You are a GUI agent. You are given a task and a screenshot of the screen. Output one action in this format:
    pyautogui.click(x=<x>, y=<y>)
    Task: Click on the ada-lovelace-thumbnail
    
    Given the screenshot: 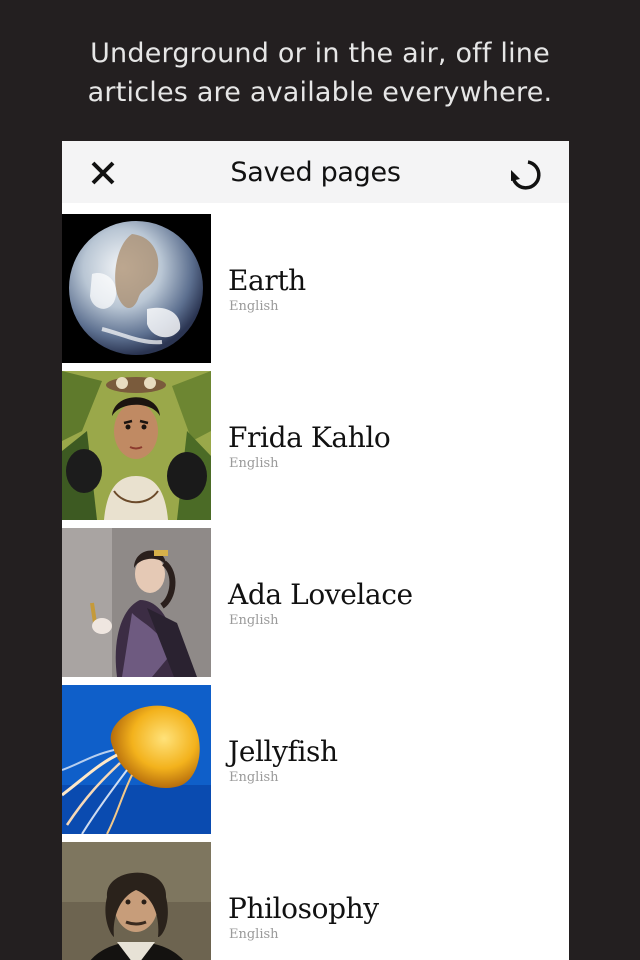 What is the action you would take?
    pyautogui.click(x=136, y=602)
    